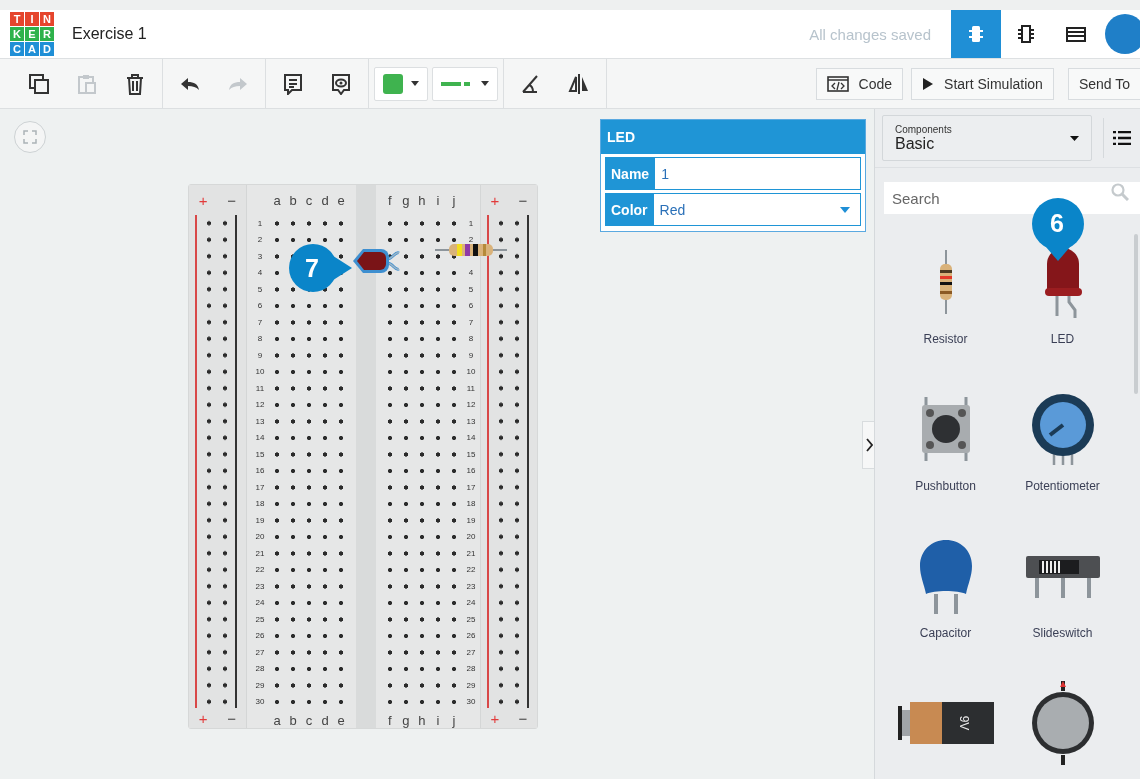  I want to click on search-icon, so click(1120, 192).